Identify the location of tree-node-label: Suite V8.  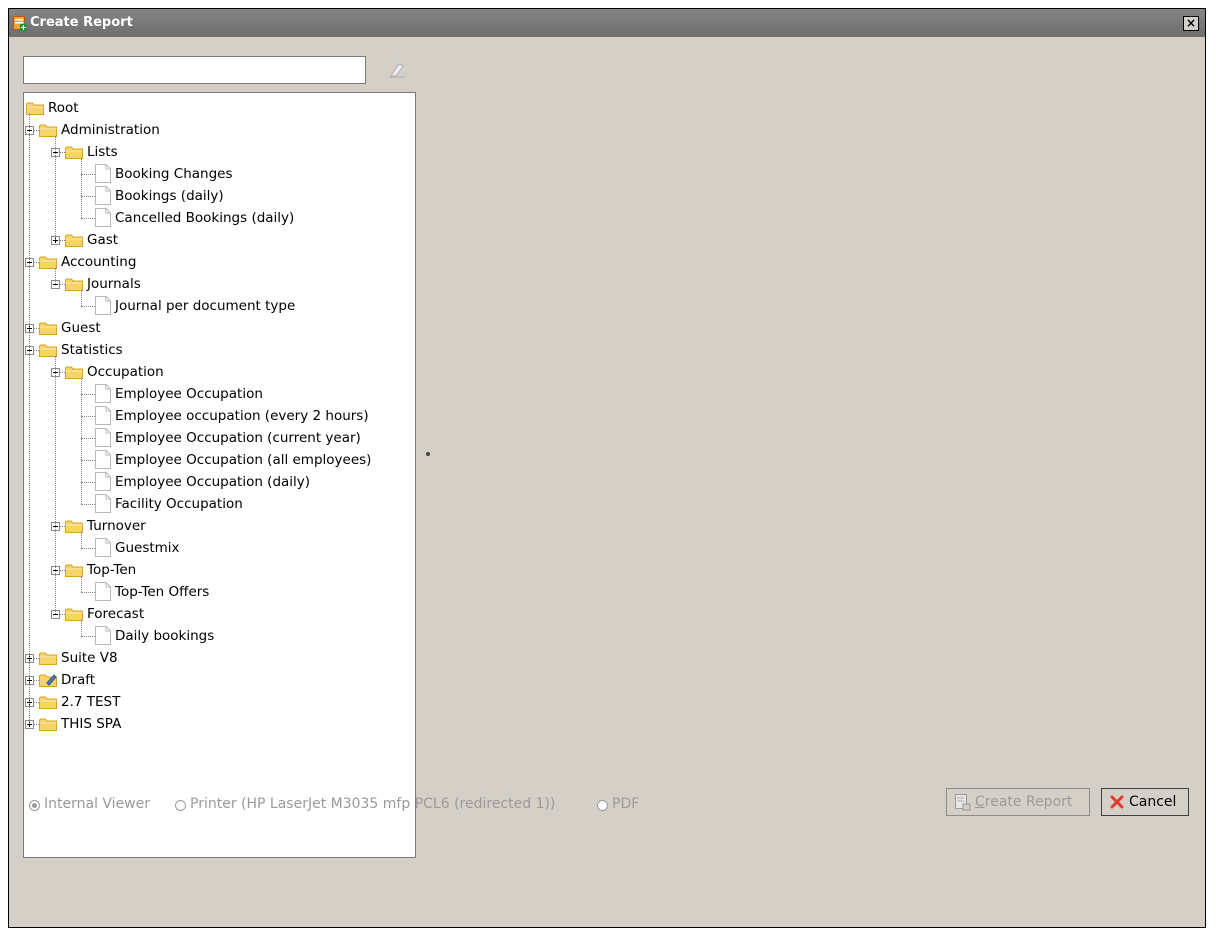
(89, 658).